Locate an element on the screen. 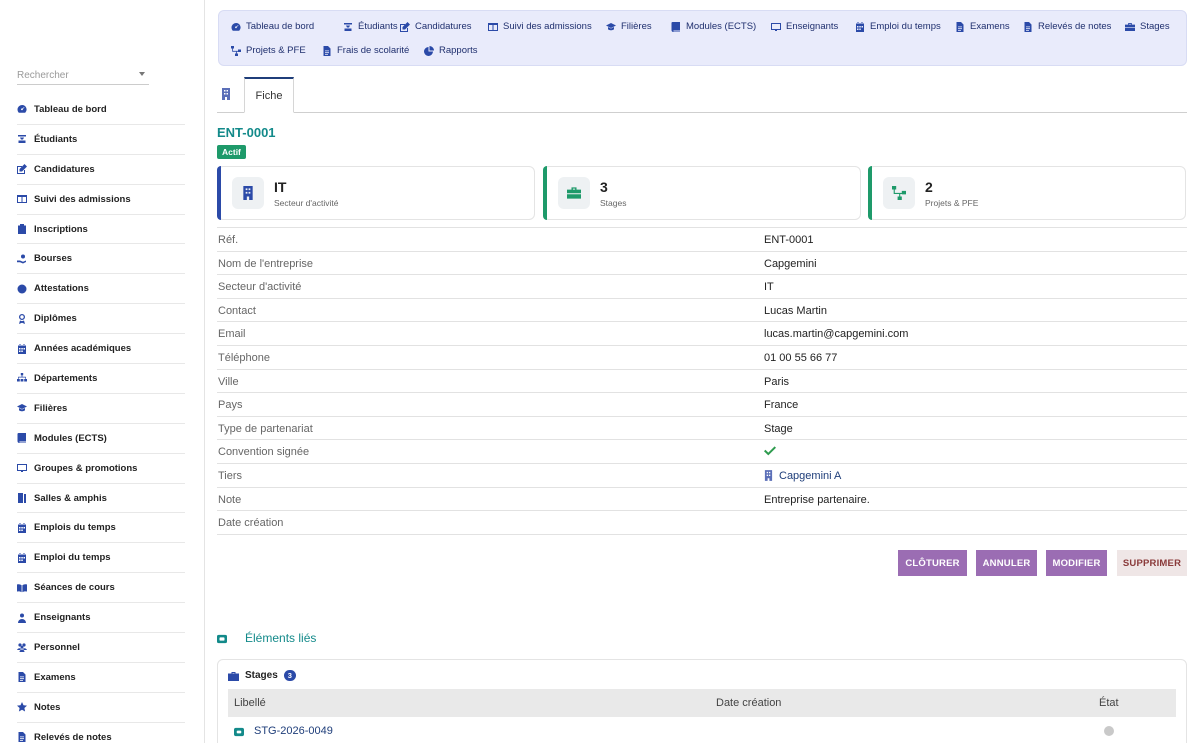 This screenshot has width=1200, height=743. card-label: Projets & PFE is located at coordinates (952, 203).